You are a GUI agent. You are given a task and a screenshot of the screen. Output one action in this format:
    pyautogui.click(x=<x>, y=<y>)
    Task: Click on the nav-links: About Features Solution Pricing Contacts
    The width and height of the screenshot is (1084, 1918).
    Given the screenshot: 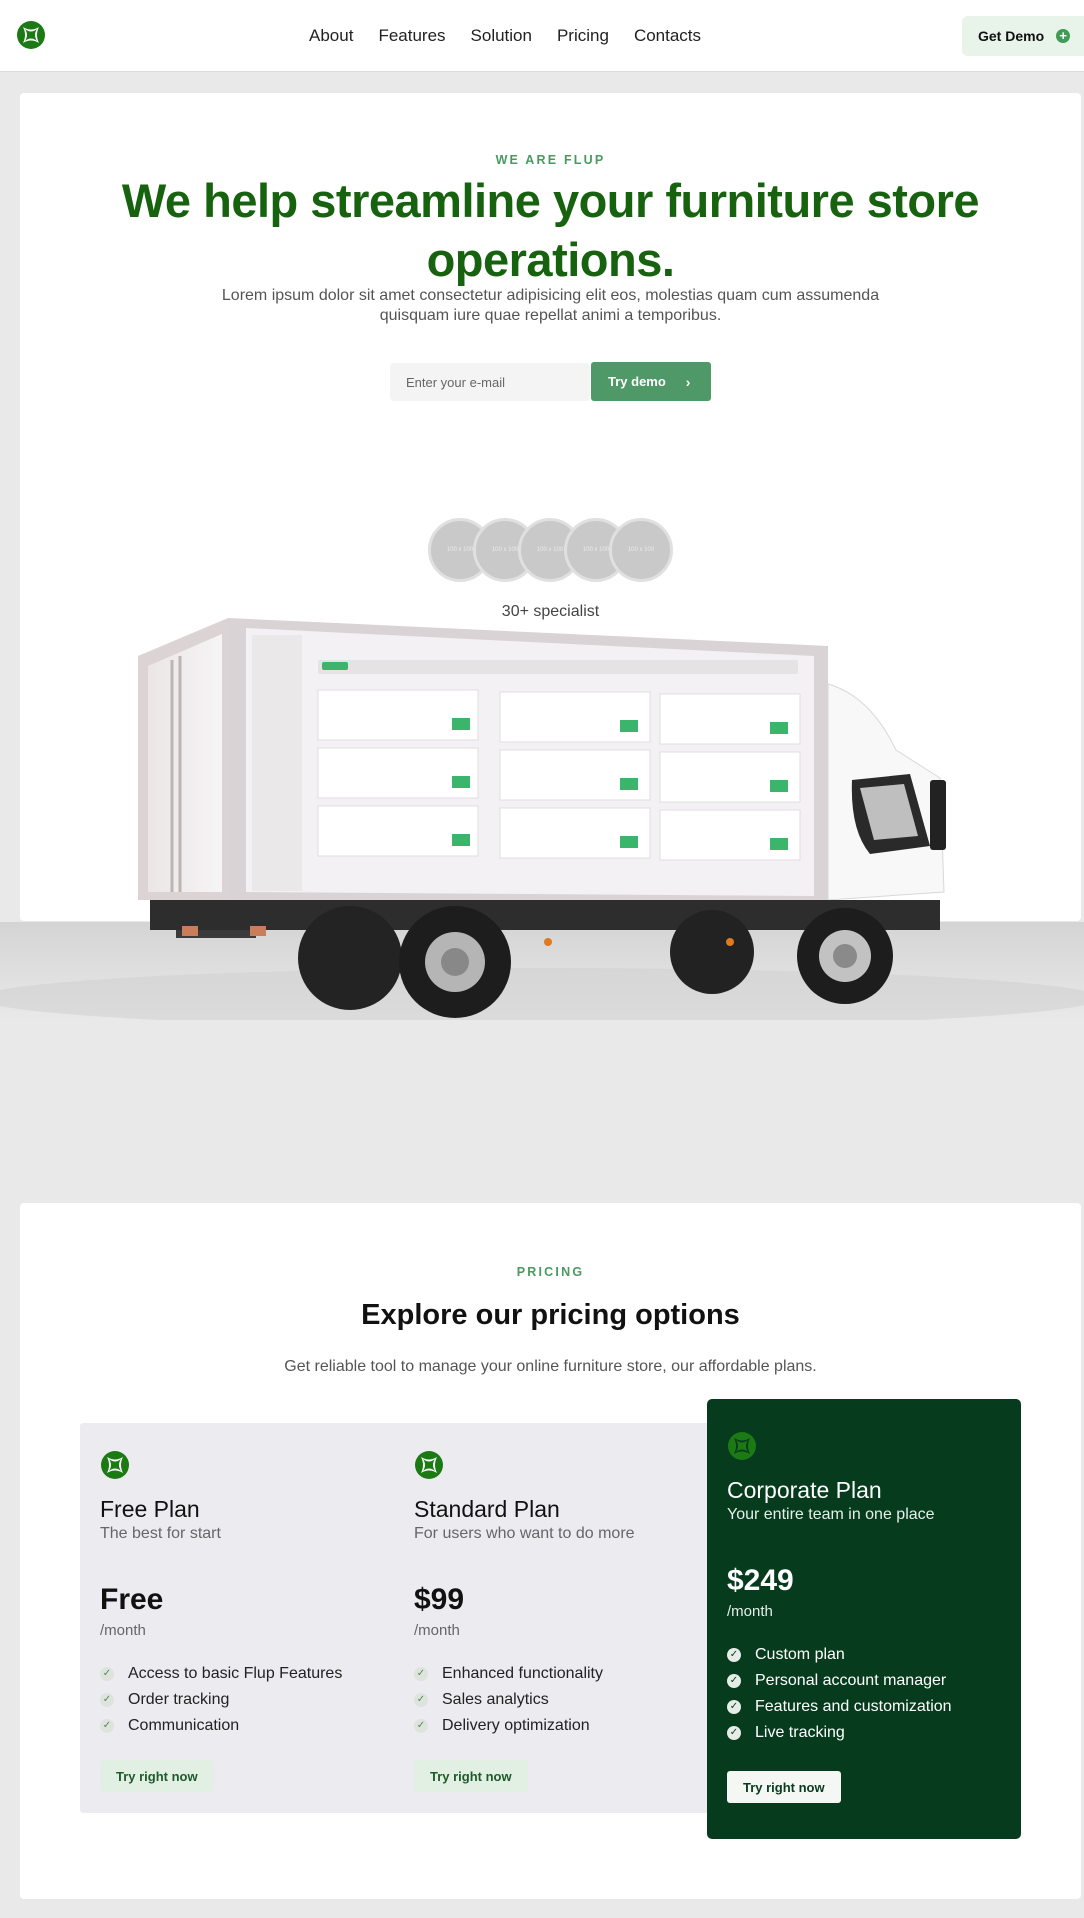 What is the action you would take?
    pyautogui.click(x=505, y=36)
    